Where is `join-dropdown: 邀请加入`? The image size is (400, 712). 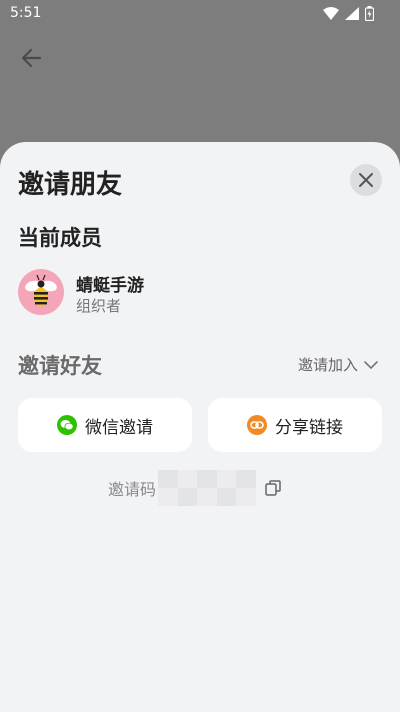
join-dropdown: 邀请加入 is located at coordinates (338, 364).